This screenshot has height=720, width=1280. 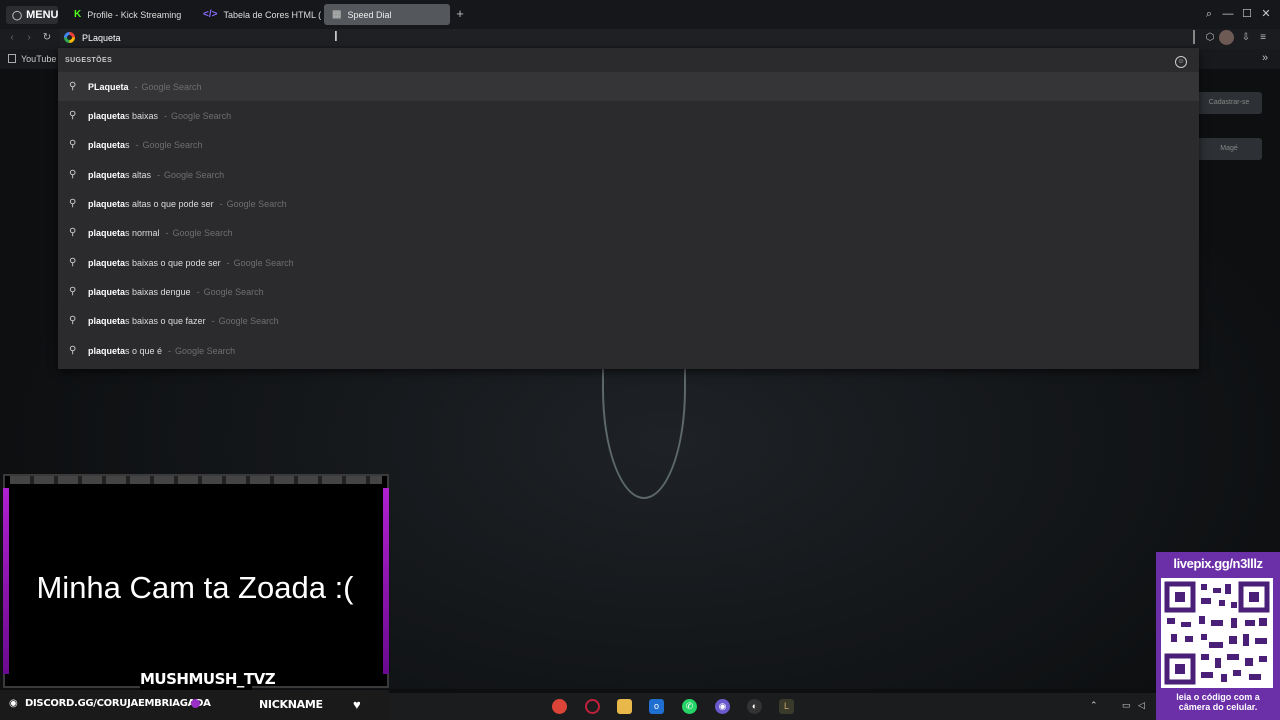 I want to click on address-bar, so click(x=627, y=37).